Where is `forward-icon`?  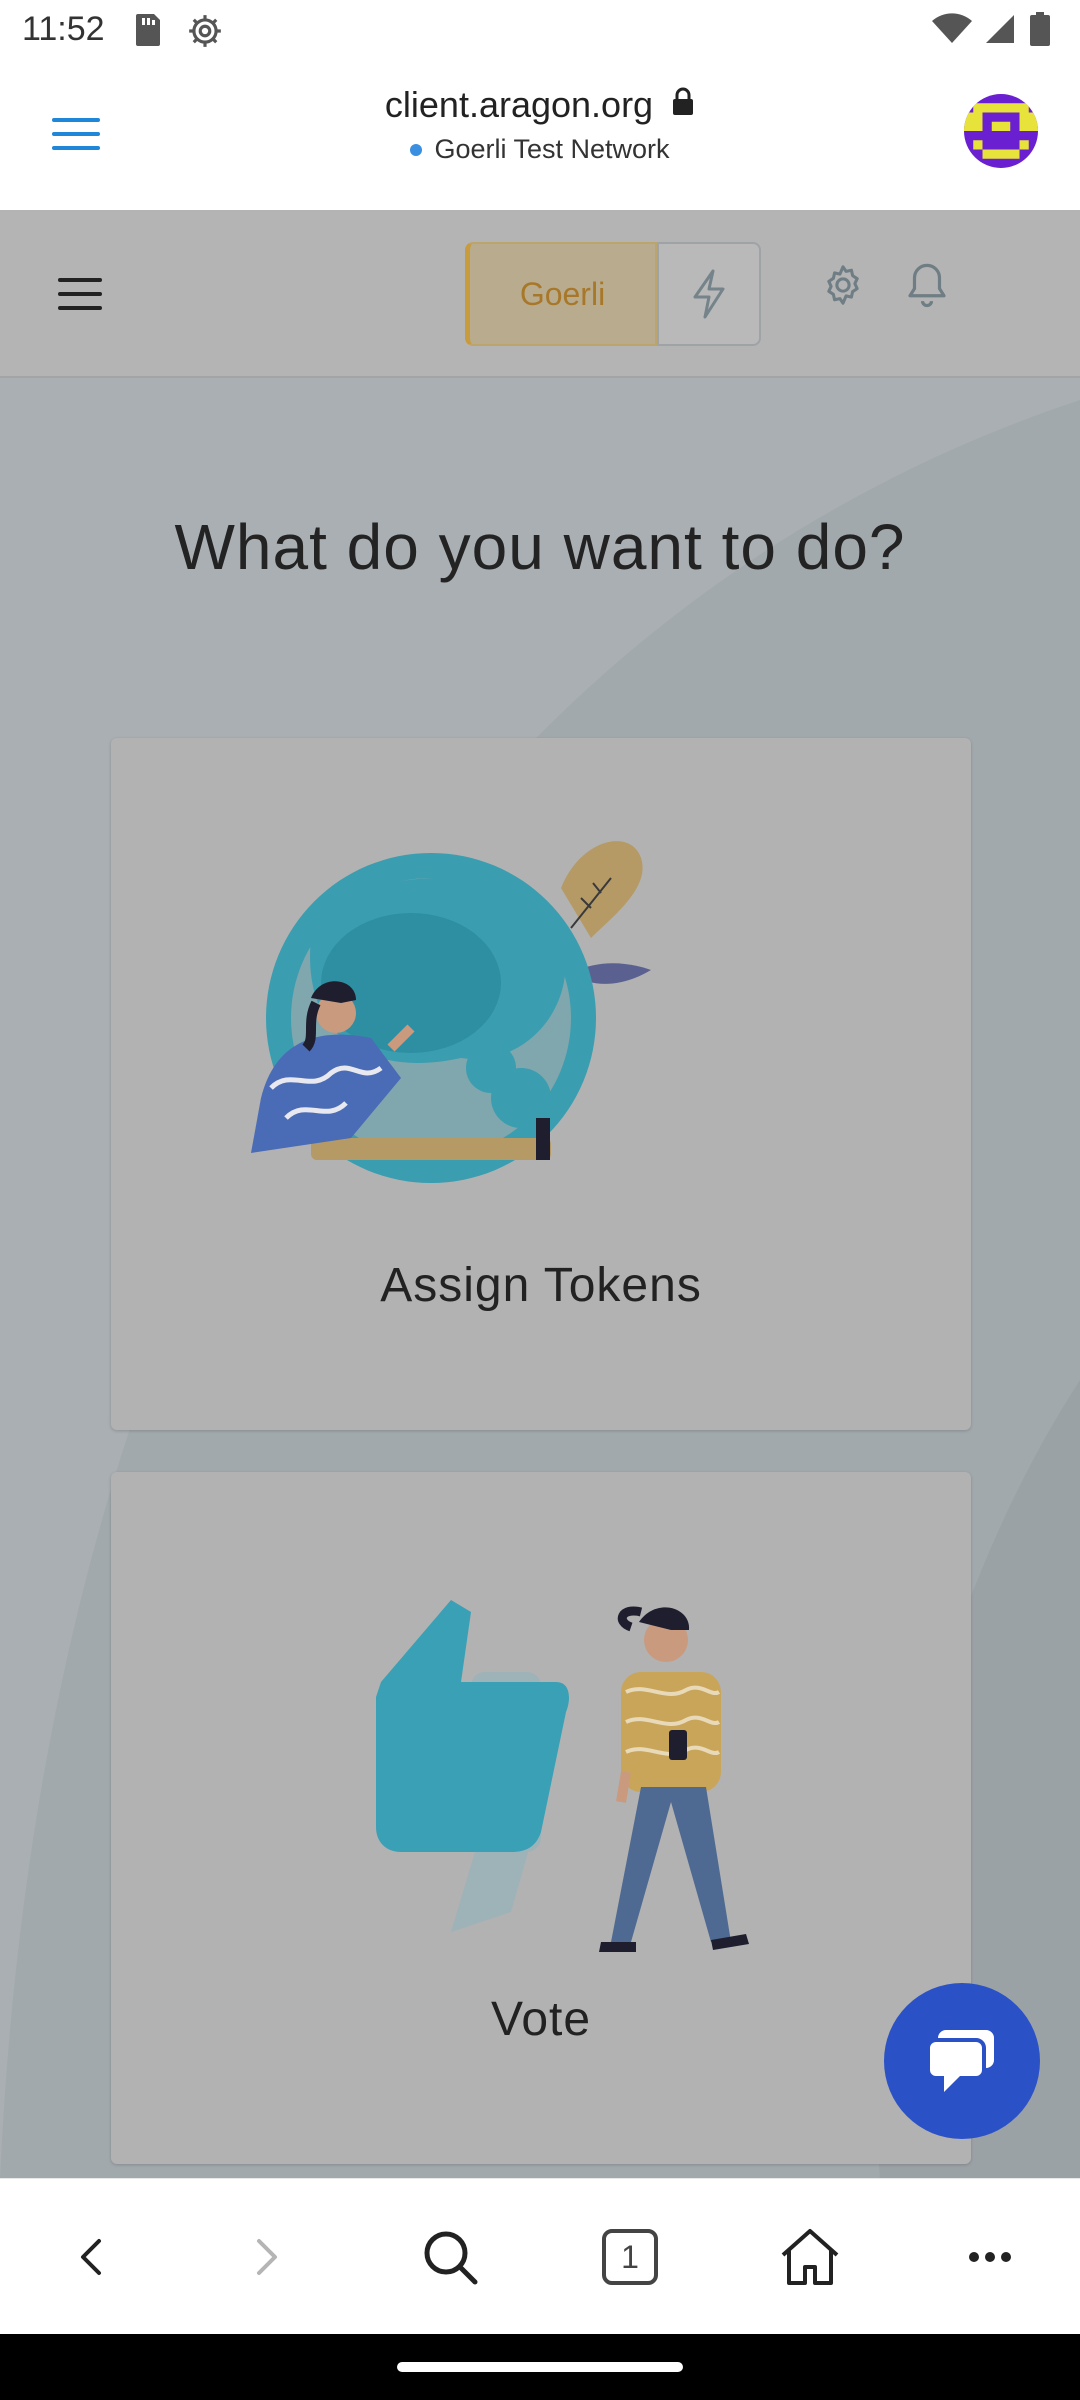
forward-icon is located at coordinates (267, 2257).